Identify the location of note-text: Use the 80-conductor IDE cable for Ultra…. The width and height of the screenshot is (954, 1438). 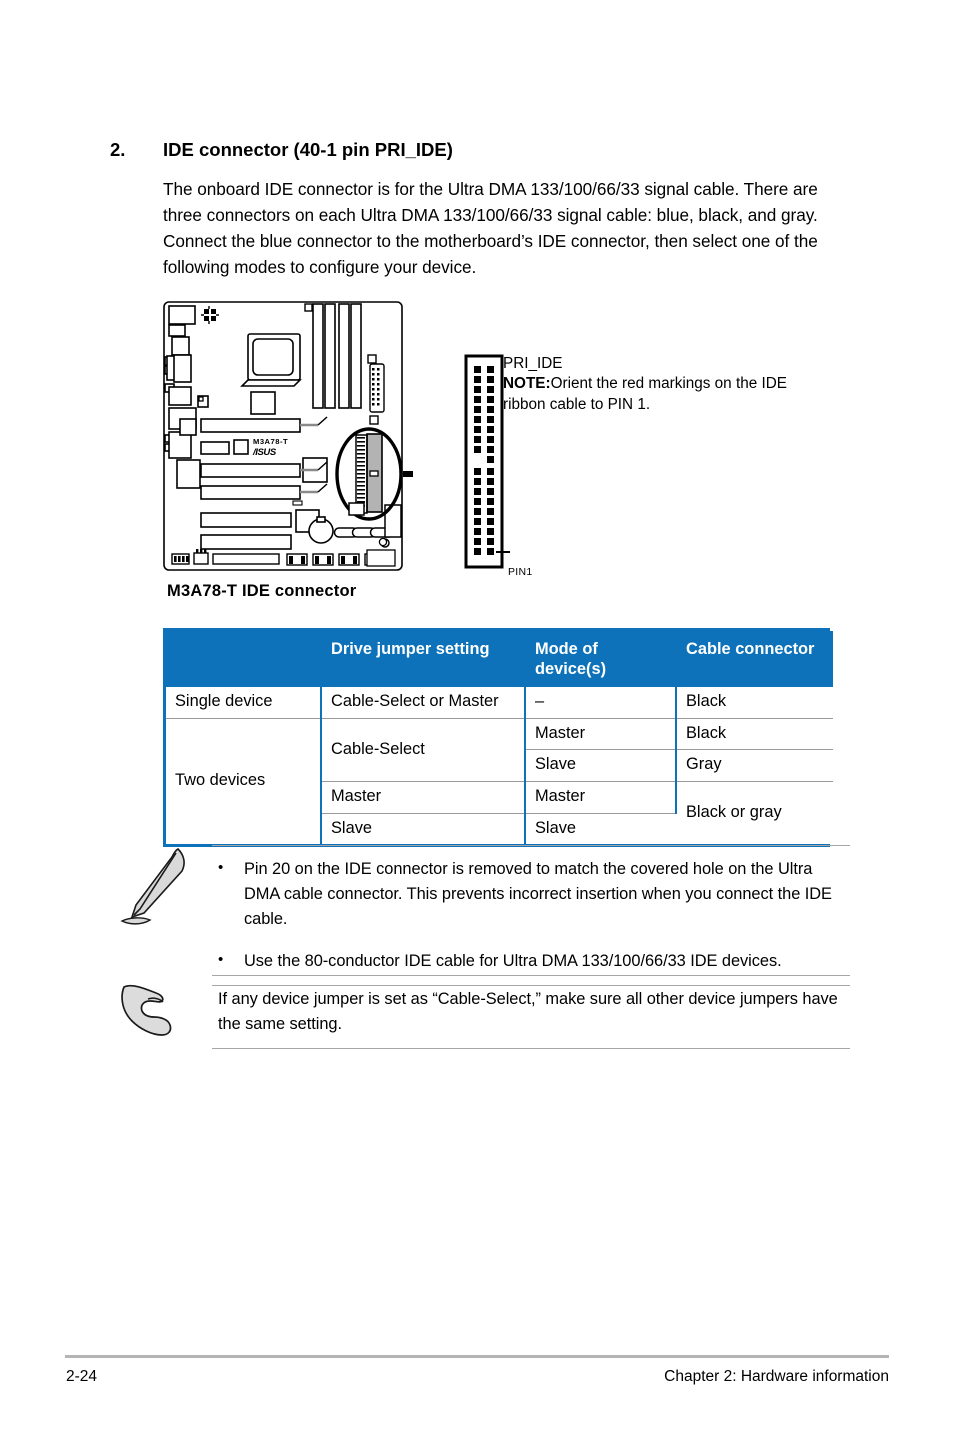
(513, 961).